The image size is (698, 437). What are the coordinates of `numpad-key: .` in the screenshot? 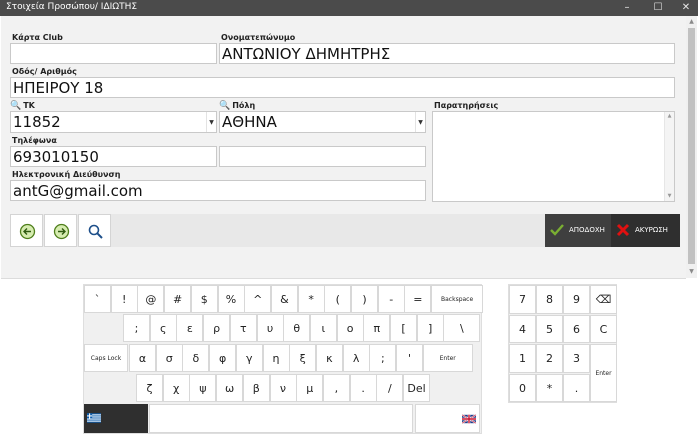 It's located at (576, 387).